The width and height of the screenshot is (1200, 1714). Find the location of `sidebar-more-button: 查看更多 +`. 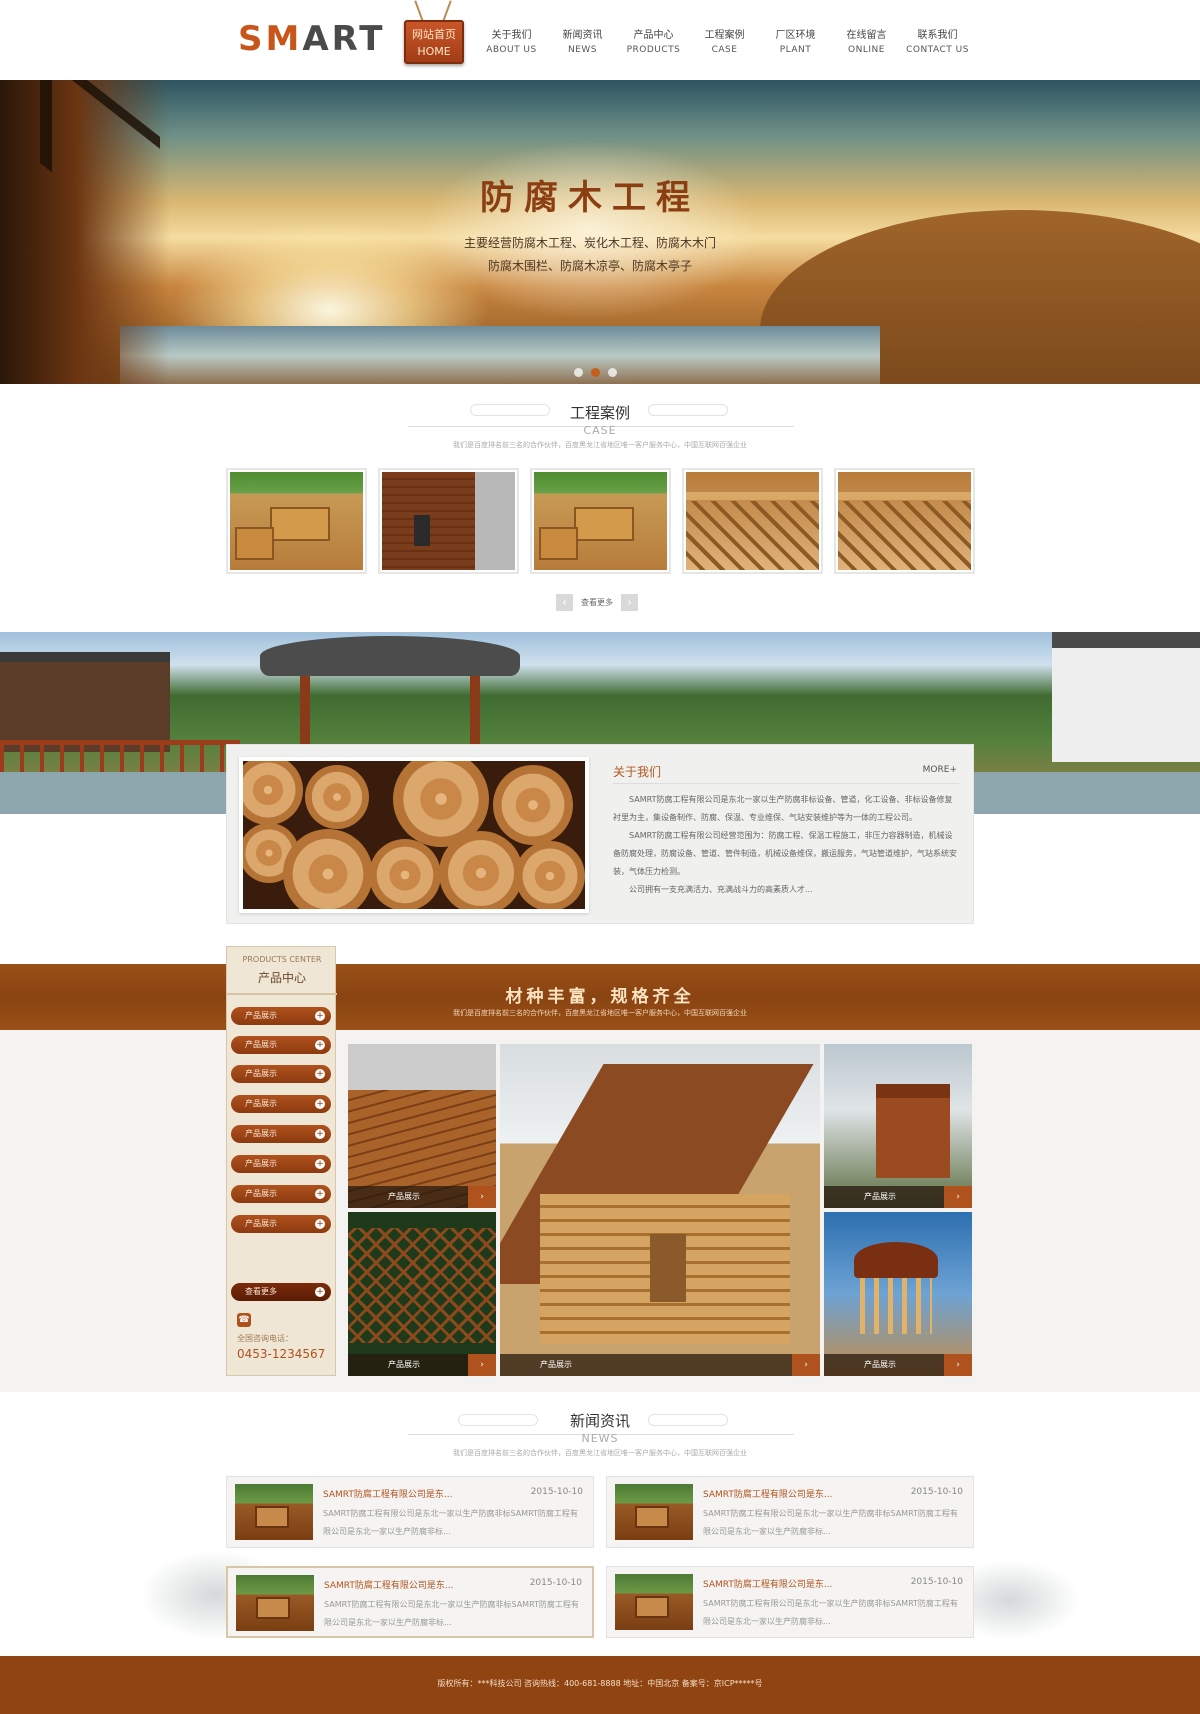

sidebar-more-button: 查看更多 + is located at coordinates (281, 1292).